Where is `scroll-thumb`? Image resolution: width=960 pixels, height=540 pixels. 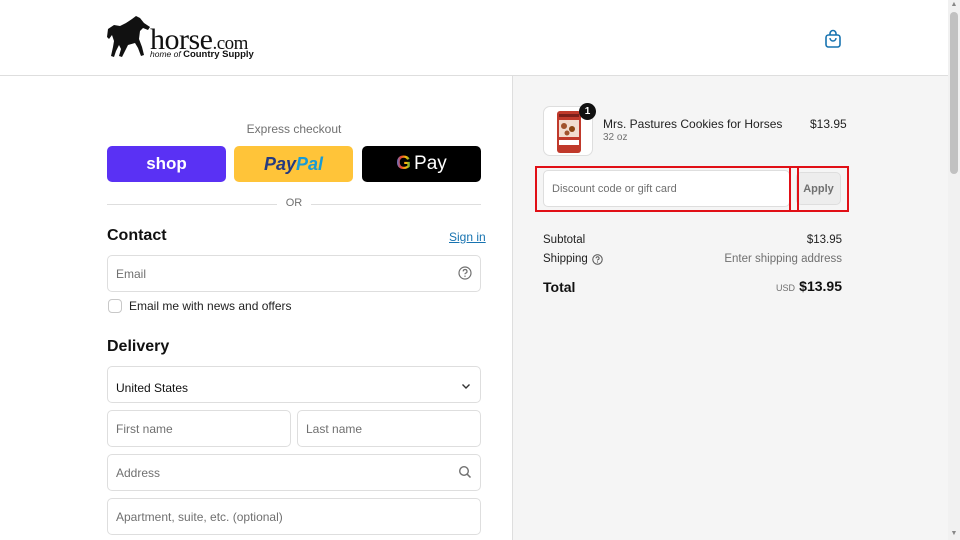 scroll-thumb is located at coordinates (954, 93).